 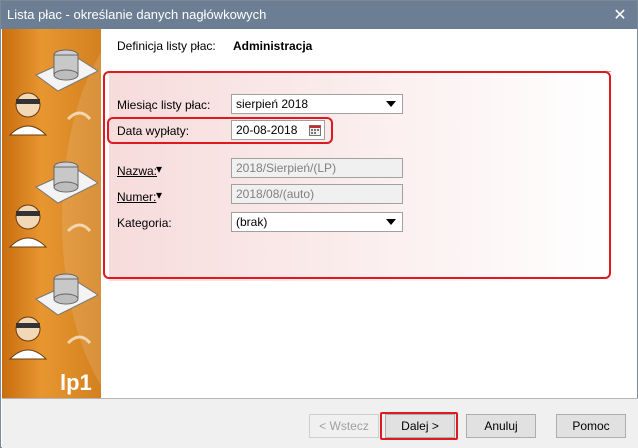 What do you see at coordinates (620, 15) in the screenshot?
I see `close-icon: ✕` at bounding box center [620, 15].